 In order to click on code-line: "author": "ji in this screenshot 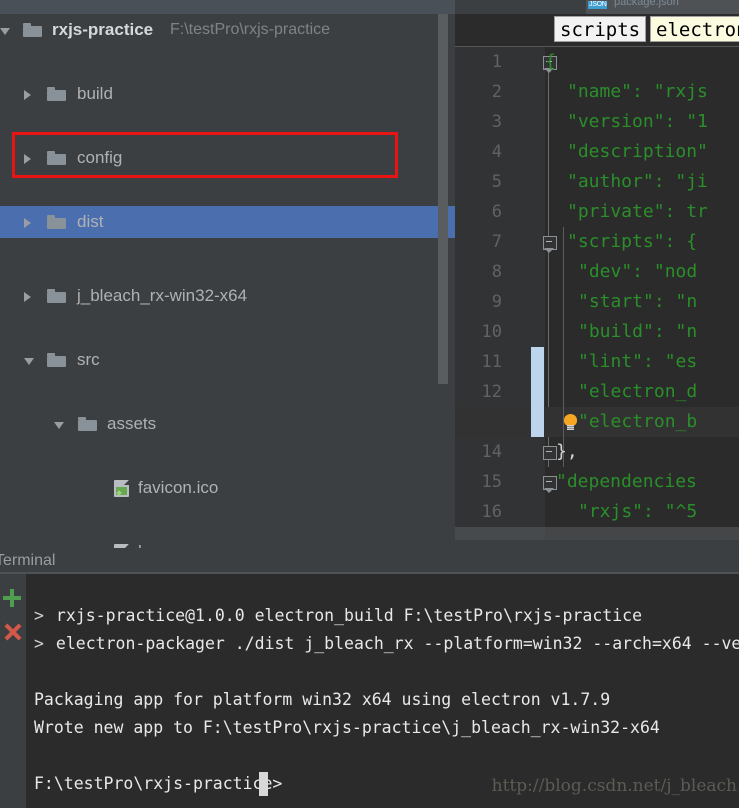, I will do `click(637, 181)`.